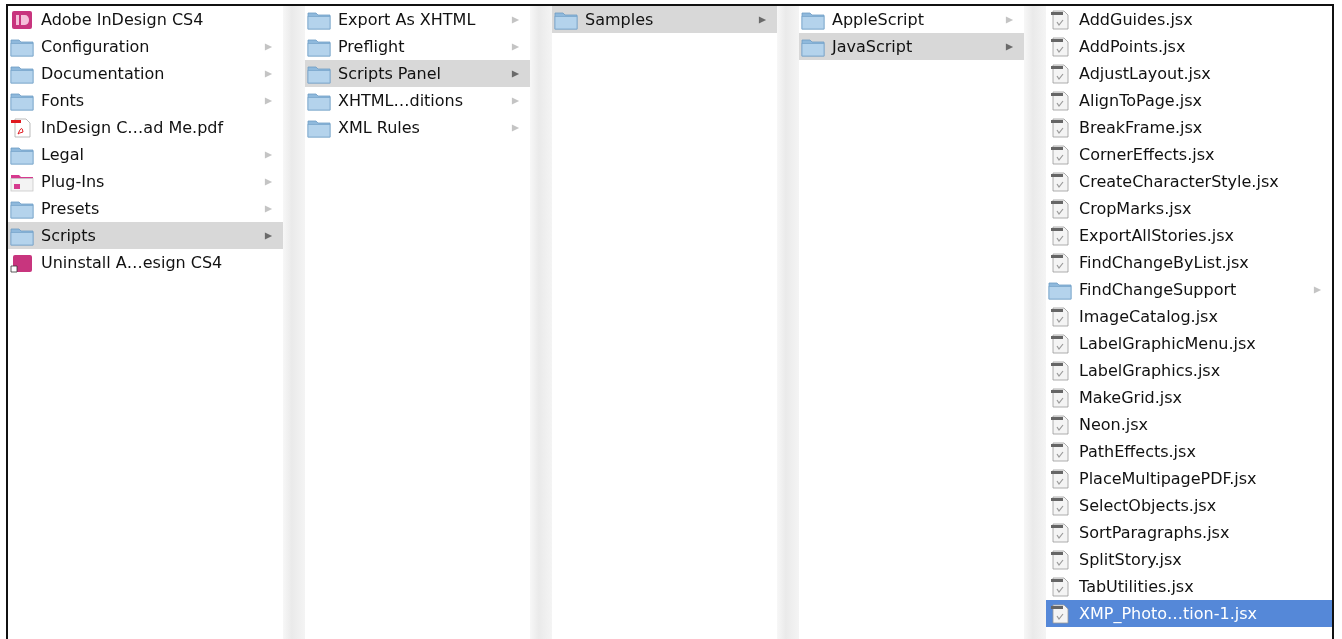 The width and height of the screenshot is (1342, 639). What do you see at coordinates (1189, 289) in the screenshot?
I see `folder-row: FindChangeSupport` at bounding box center [1189, 289].